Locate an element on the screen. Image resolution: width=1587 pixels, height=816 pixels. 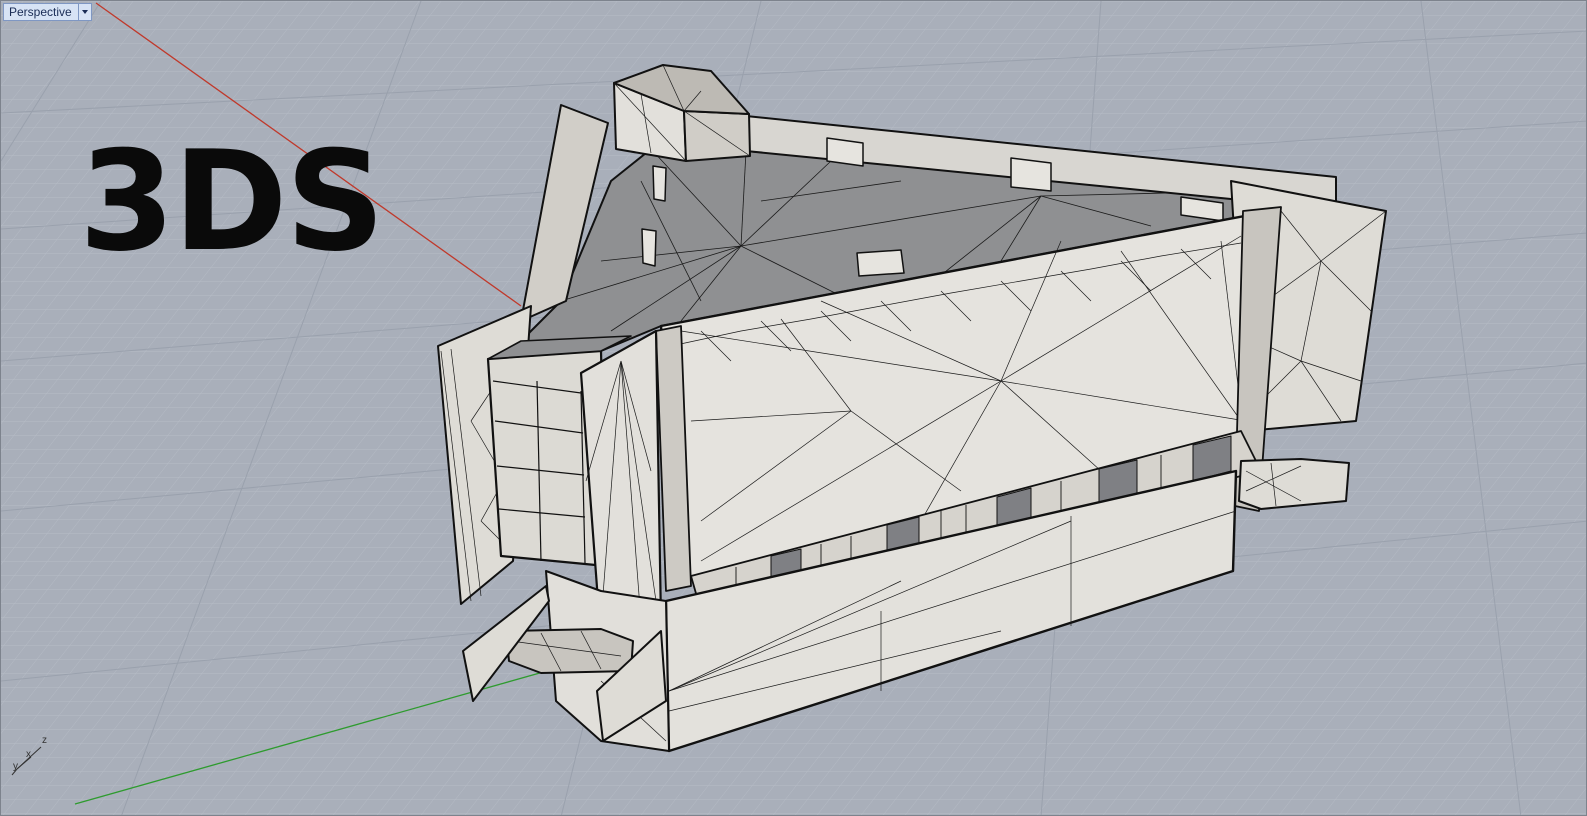
axis-label-x: x is located at coordinates (28, 754).